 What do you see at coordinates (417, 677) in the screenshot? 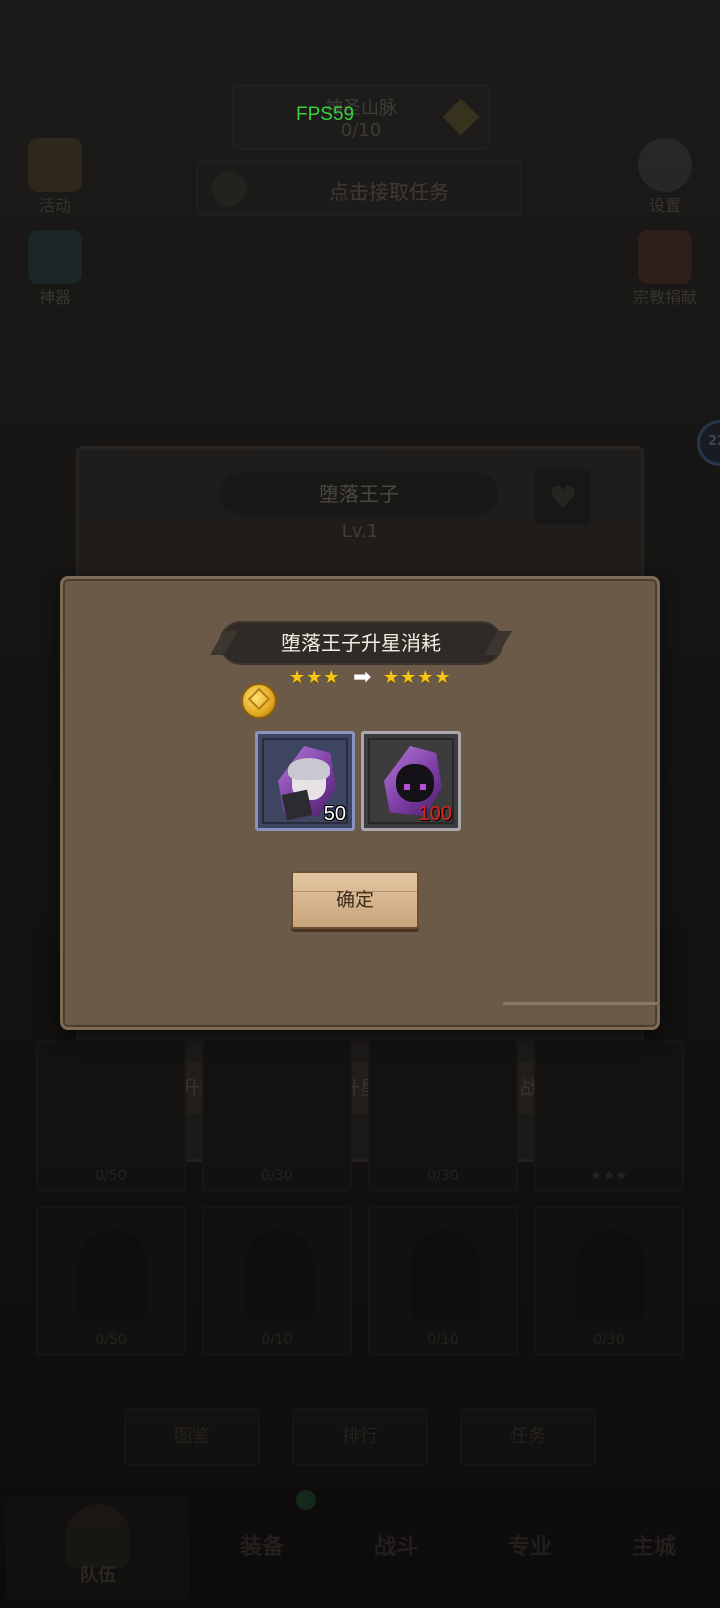
I see `stars-next: ★★★★` at bounding box center [417, 677].